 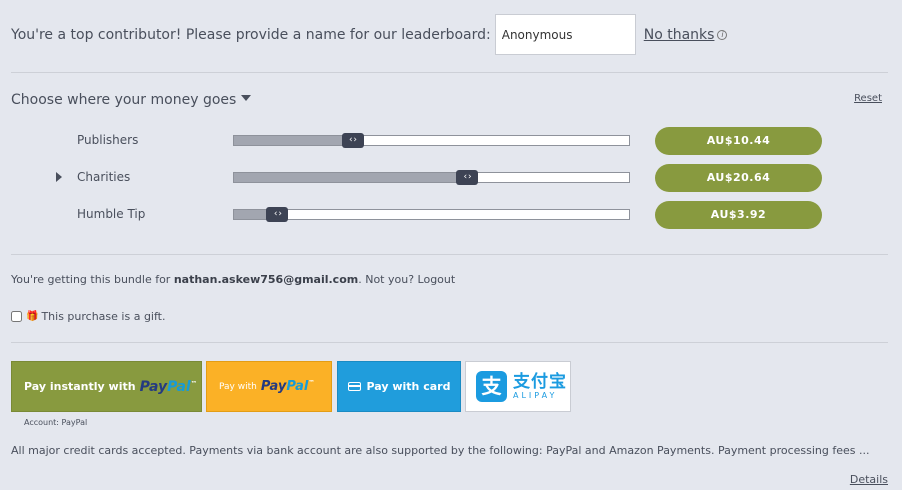 I want to click on reset-link: Reset, so click(x=868, y=98).